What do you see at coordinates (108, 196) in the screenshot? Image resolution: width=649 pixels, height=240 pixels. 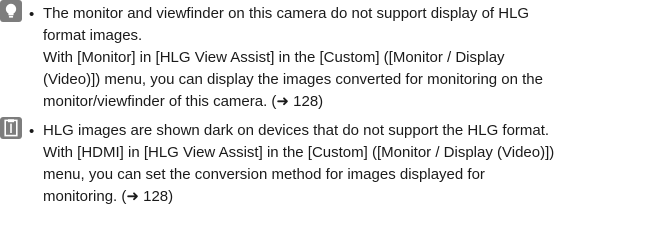 I see `text-line: monitoring. (➜ 128)` at bounding box center [108, 196].